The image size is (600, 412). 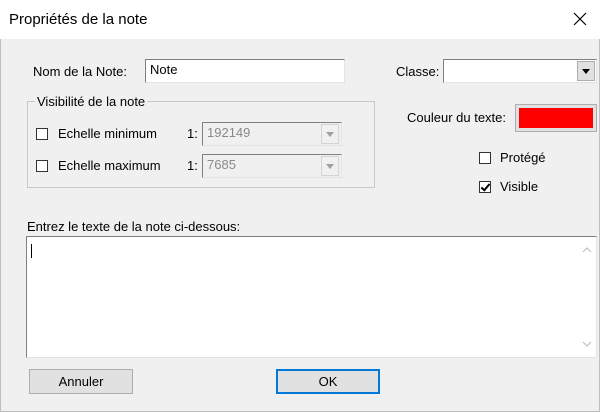 I want to click on text-cursor, so click(x=31, y=251).